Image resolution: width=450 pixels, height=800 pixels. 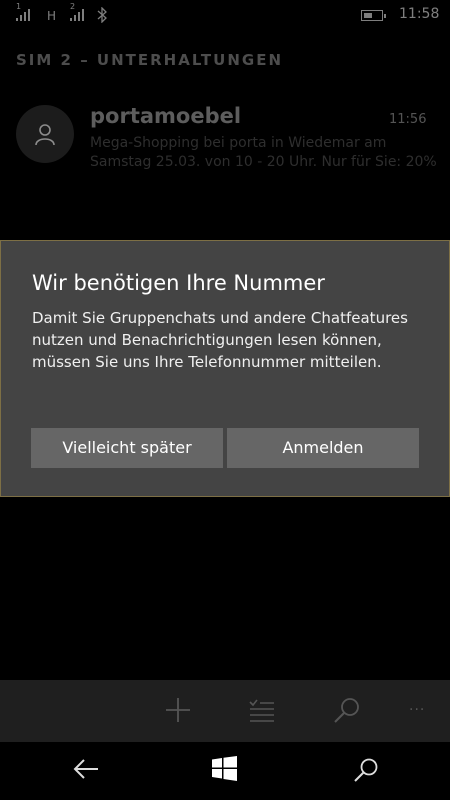 I want to click on windows-icon, so click(x=224, y=768).